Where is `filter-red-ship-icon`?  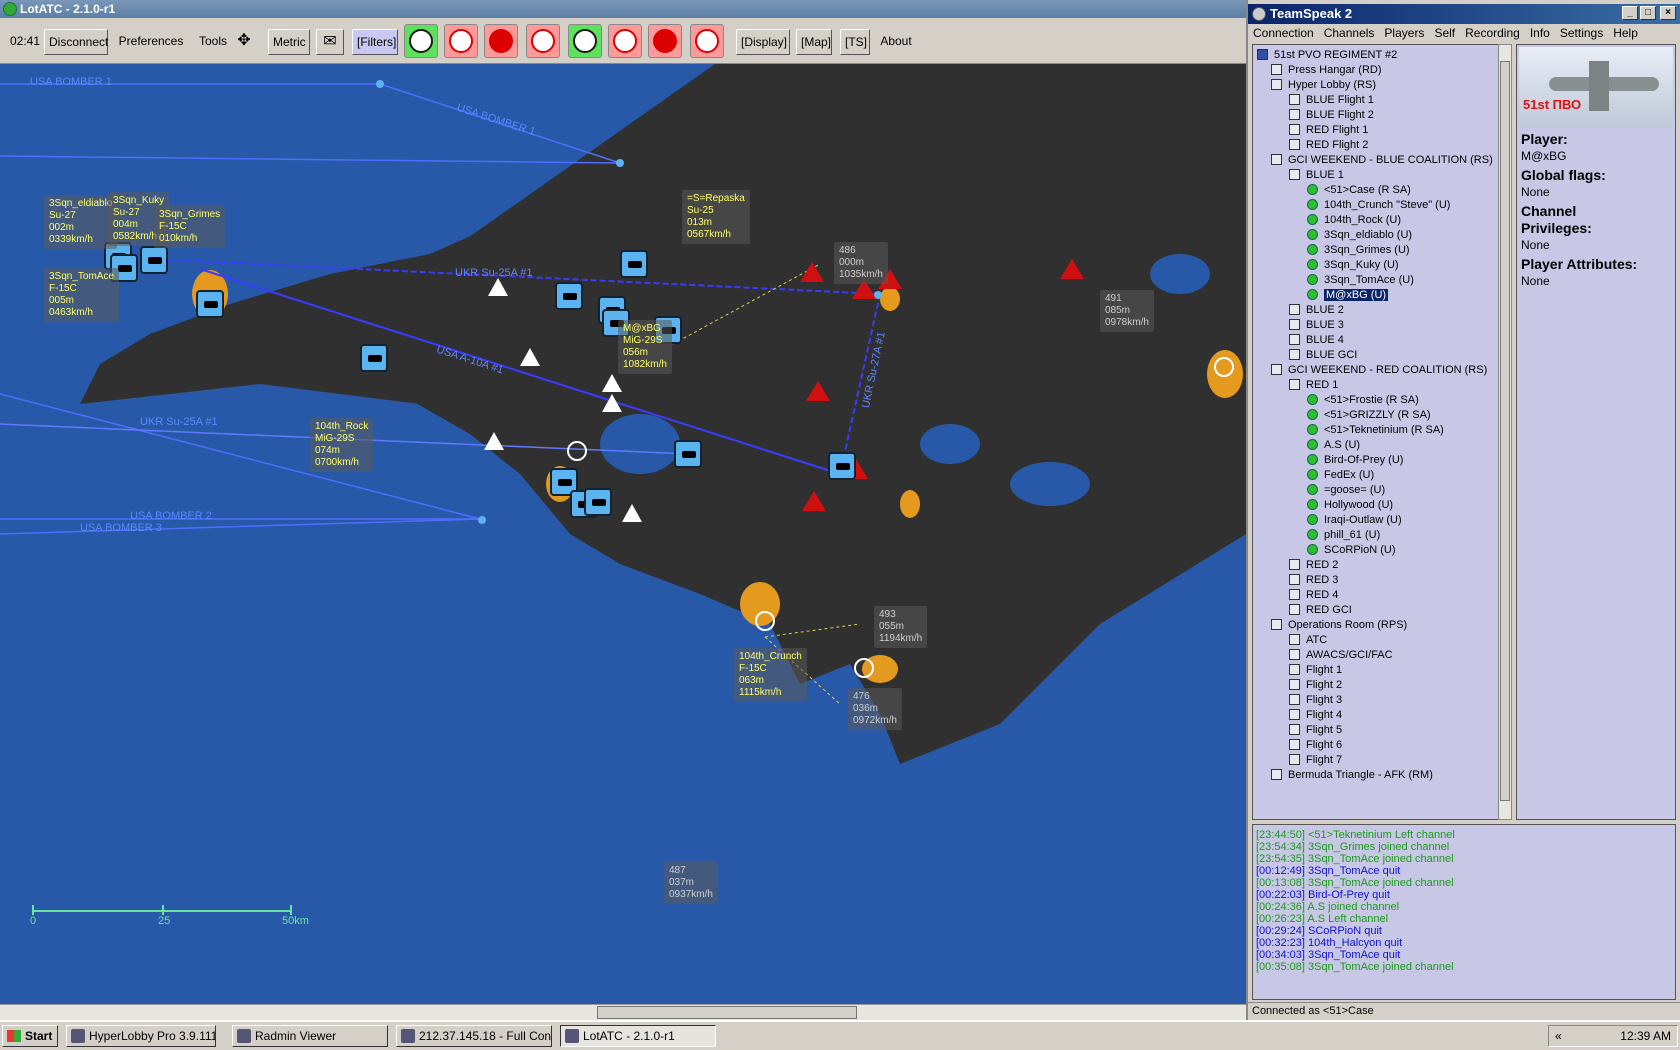 filter-red-ship-icon is located at coordinates (665, 41).